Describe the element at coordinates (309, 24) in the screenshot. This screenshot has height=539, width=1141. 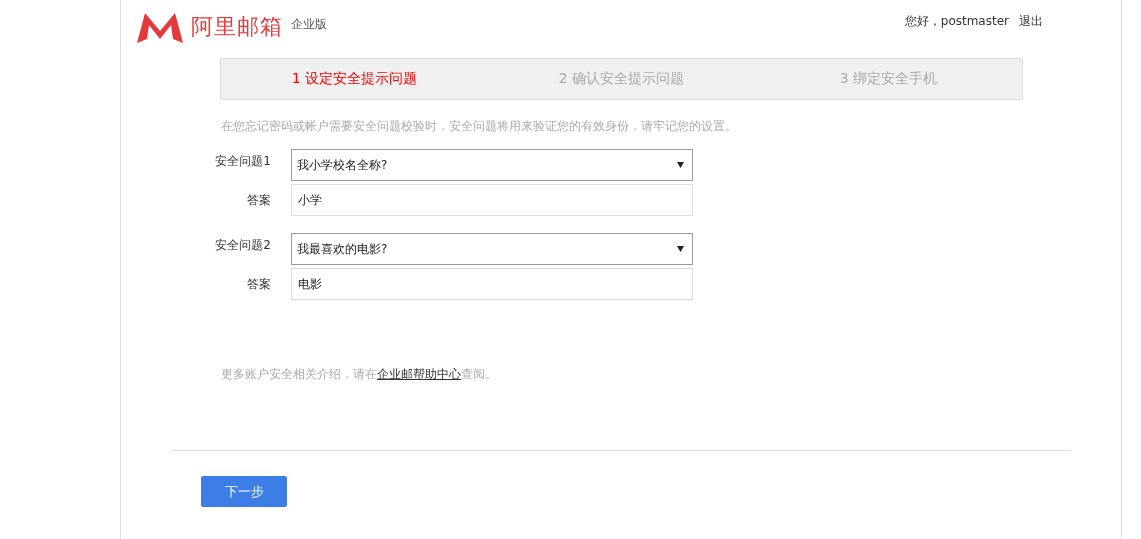
I see `edition-label: 企业版` at that location.